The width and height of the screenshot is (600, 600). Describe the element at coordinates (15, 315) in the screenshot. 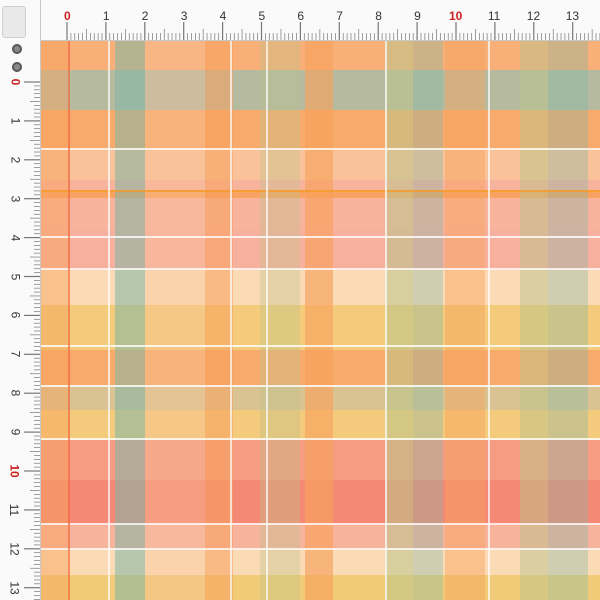

I see `left-ruler-label: 6` at that location.